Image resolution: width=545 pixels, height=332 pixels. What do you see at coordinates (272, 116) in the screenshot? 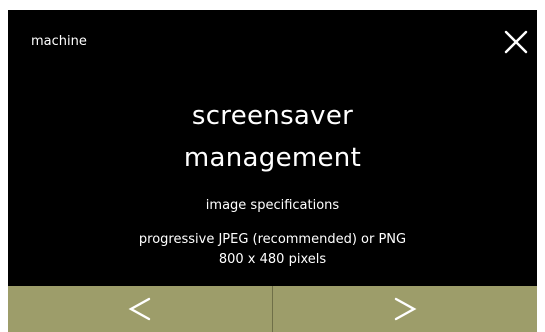
I see `page-title-line-1: screensaver` at bounding box center [272, 116].